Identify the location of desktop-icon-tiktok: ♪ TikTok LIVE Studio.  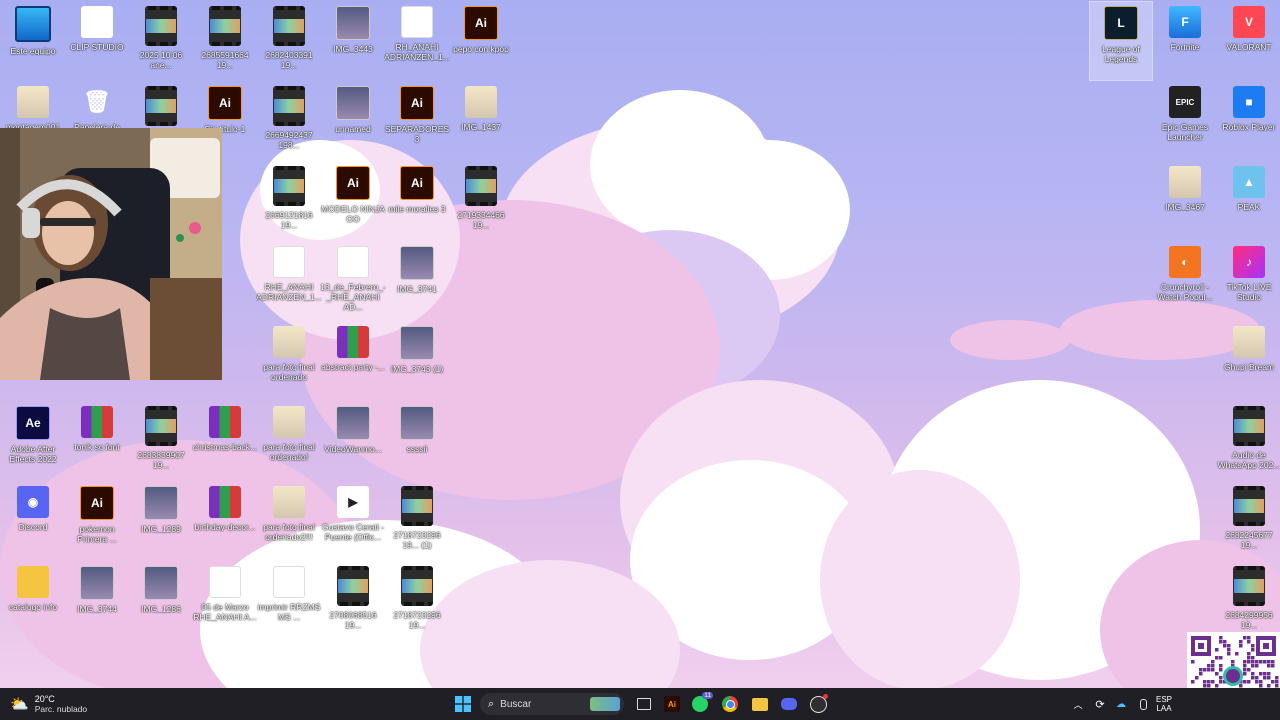
(1249, 281).